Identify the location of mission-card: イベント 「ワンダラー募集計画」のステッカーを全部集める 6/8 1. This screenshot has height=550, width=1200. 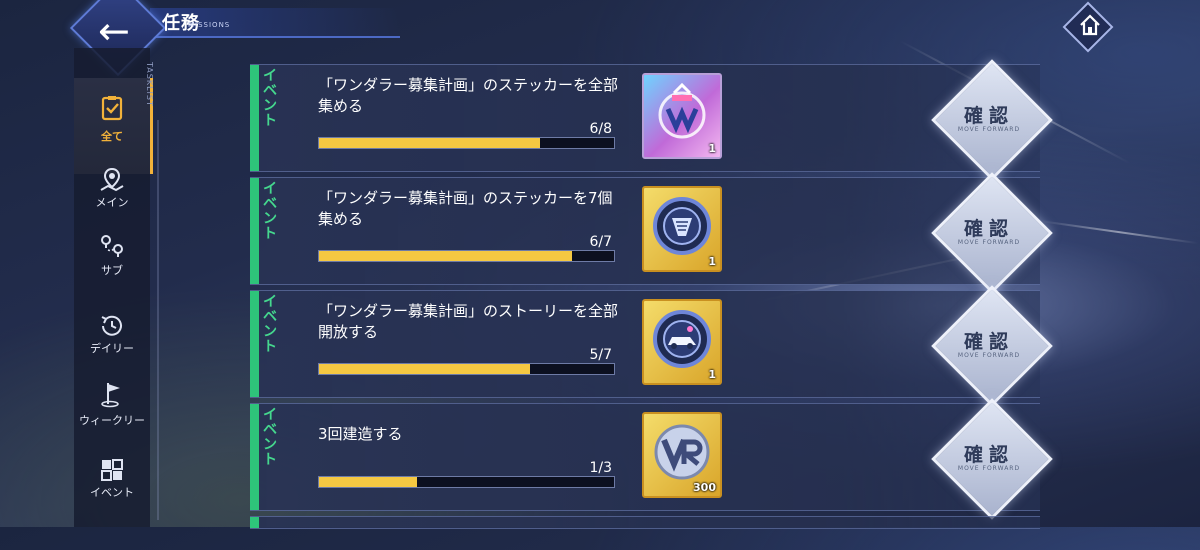
(645, 118).